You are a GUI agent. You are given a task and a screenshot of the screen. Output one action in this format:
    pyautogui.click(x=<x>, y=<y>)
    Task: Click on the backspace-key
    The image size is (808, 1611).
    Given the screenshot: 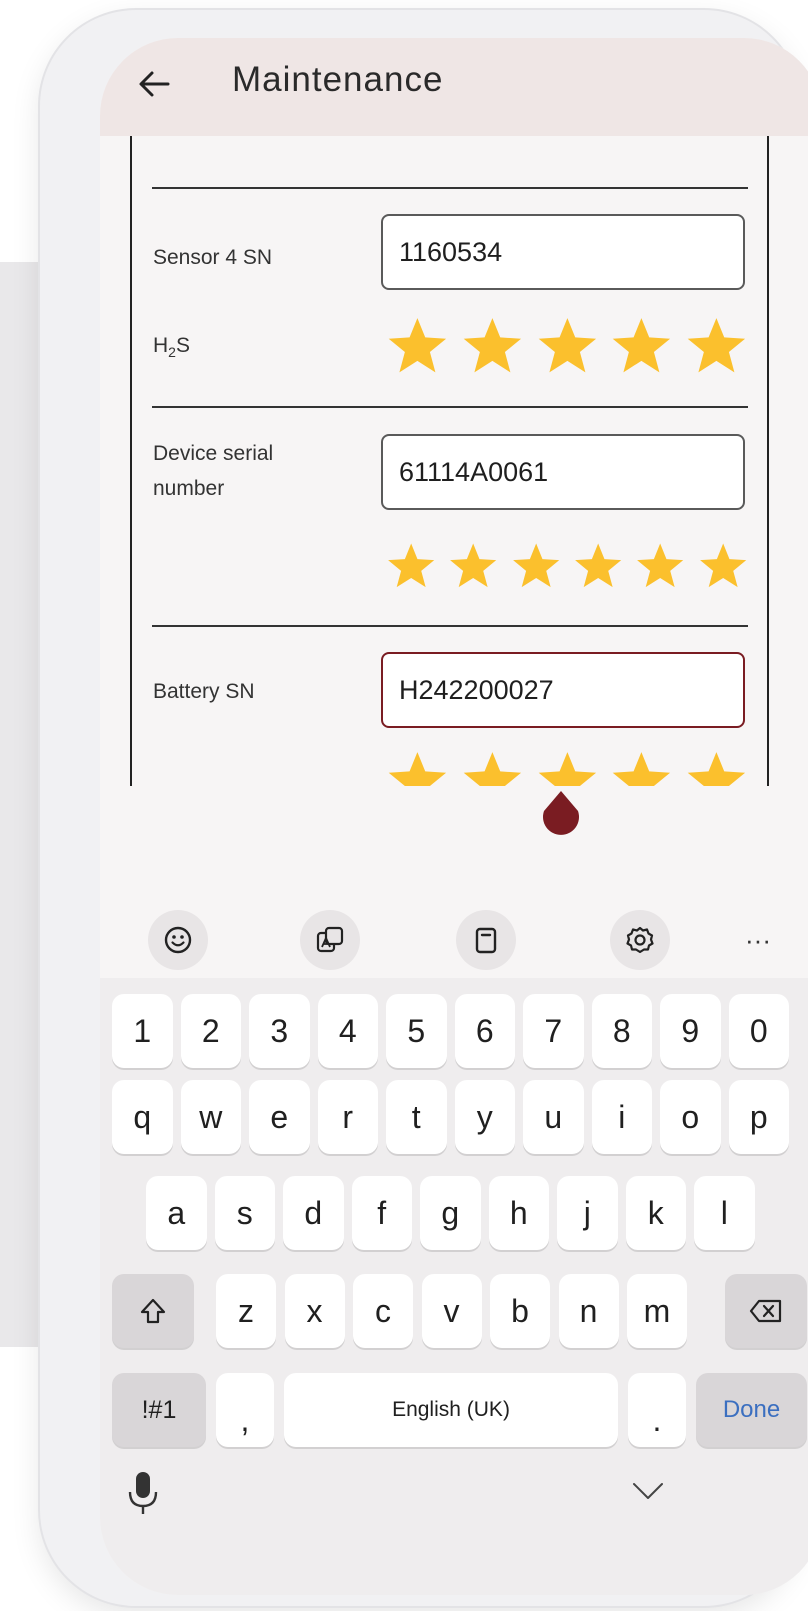 What is the action you would take?
    pyautogui.click(x=766, y=1311)
    